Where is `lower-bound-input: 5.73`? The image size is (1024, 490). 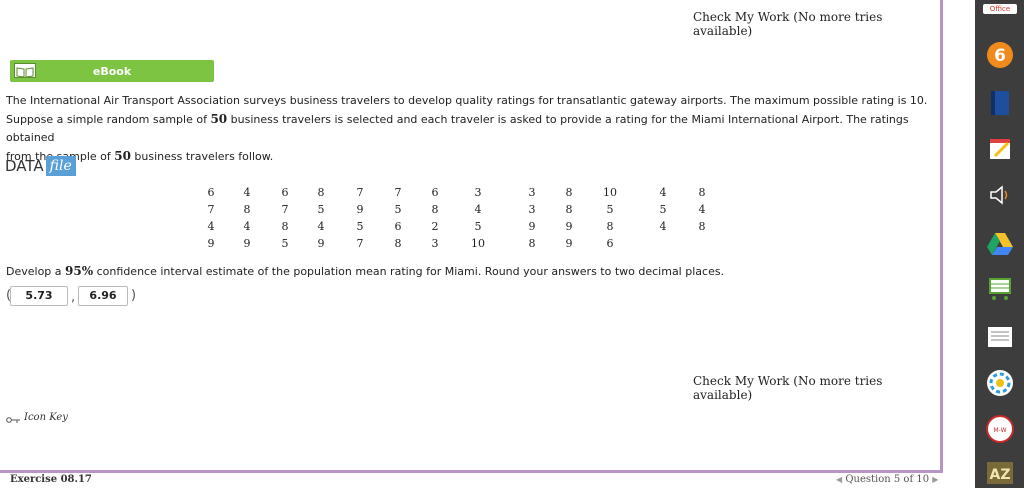
lower-bound-input: 5.73 is located at coordinates (39, 296).